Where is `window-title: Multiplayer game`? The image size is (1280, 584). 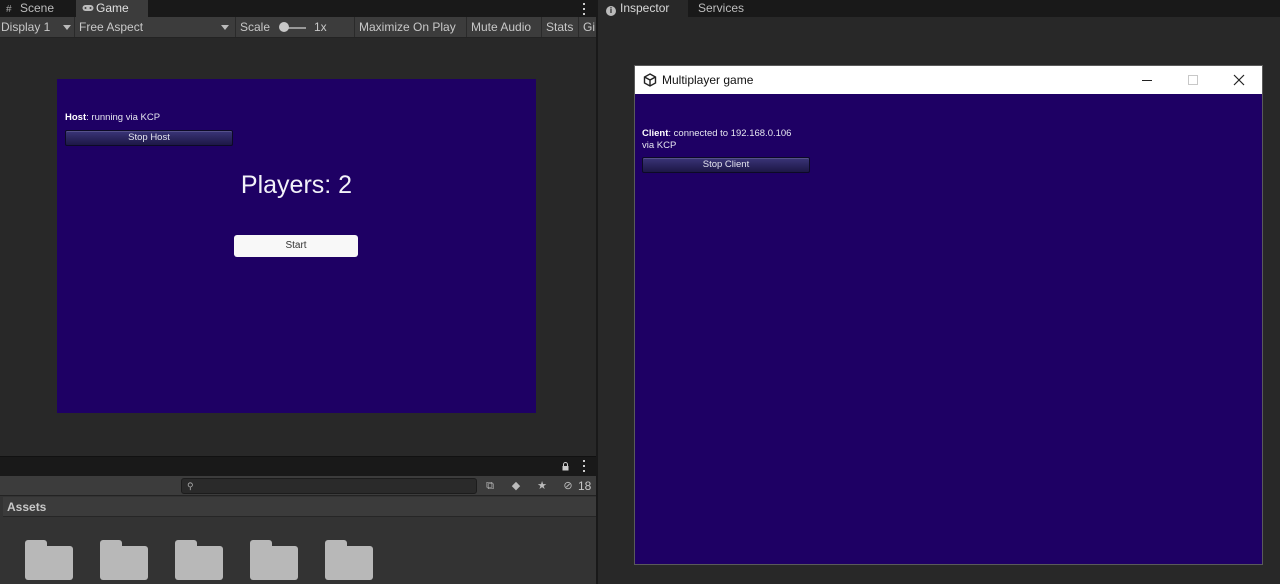
window-title: Multiplayer game is located at coordinates (708, 80).